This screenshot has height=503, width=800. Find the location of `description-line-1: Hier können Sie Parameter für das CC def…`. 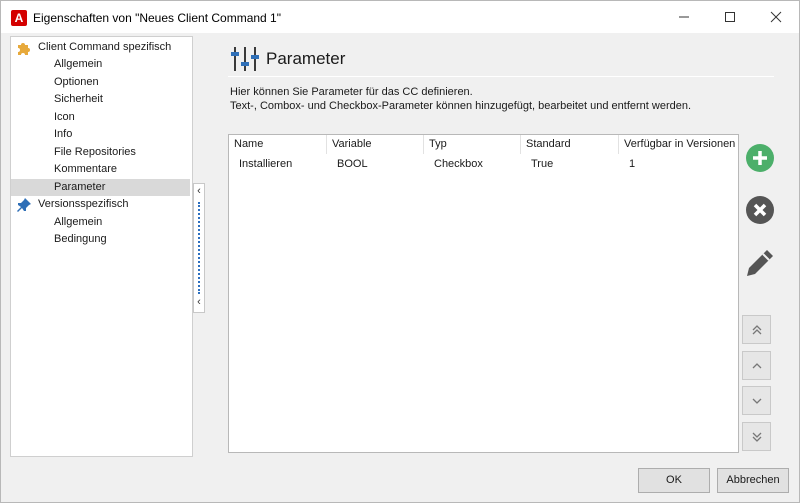

description-line-1: Hier können Sie Parameter für das CC def… is located at coordinates (351, 92).